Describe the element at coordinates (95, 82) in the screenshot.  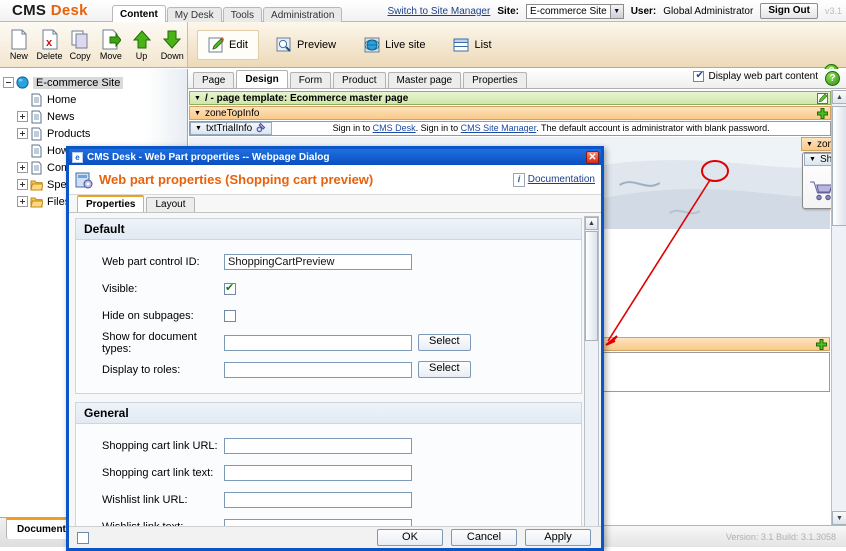
I see `tree-item-ecommerce-site: E-commerce Site` at that location.